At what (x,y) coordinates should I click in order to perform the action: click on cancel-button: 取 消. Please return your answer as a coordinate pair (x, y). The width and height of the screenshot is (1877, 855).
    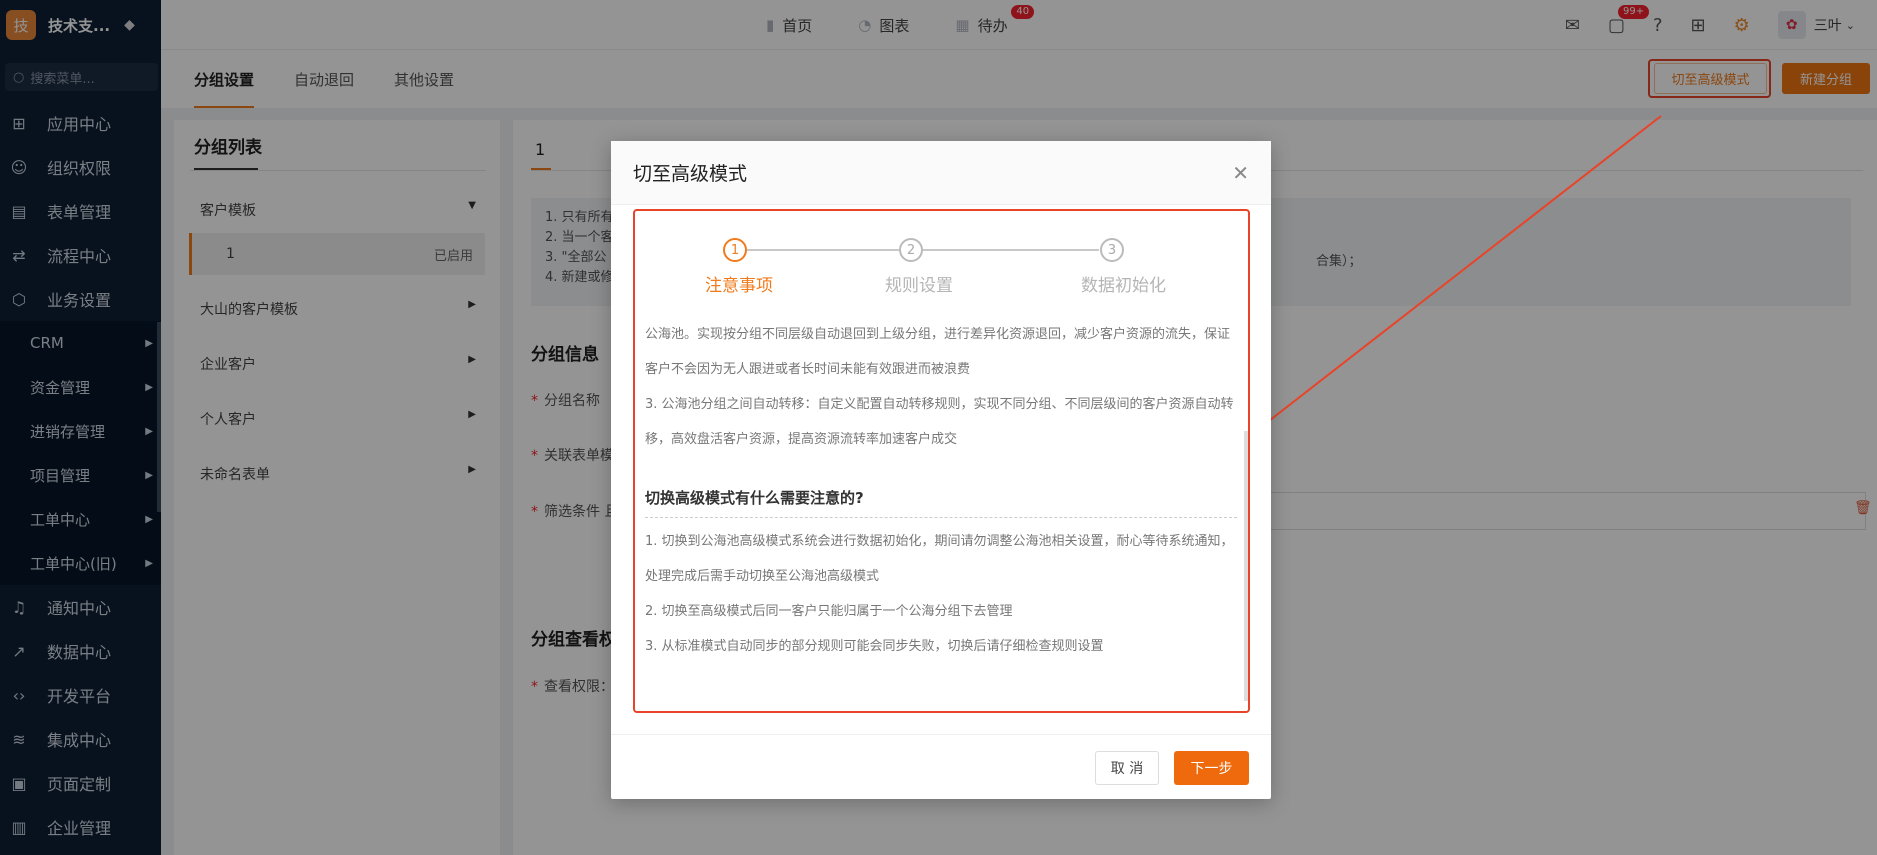
    Looking at the image, I should click on (1127, 768).